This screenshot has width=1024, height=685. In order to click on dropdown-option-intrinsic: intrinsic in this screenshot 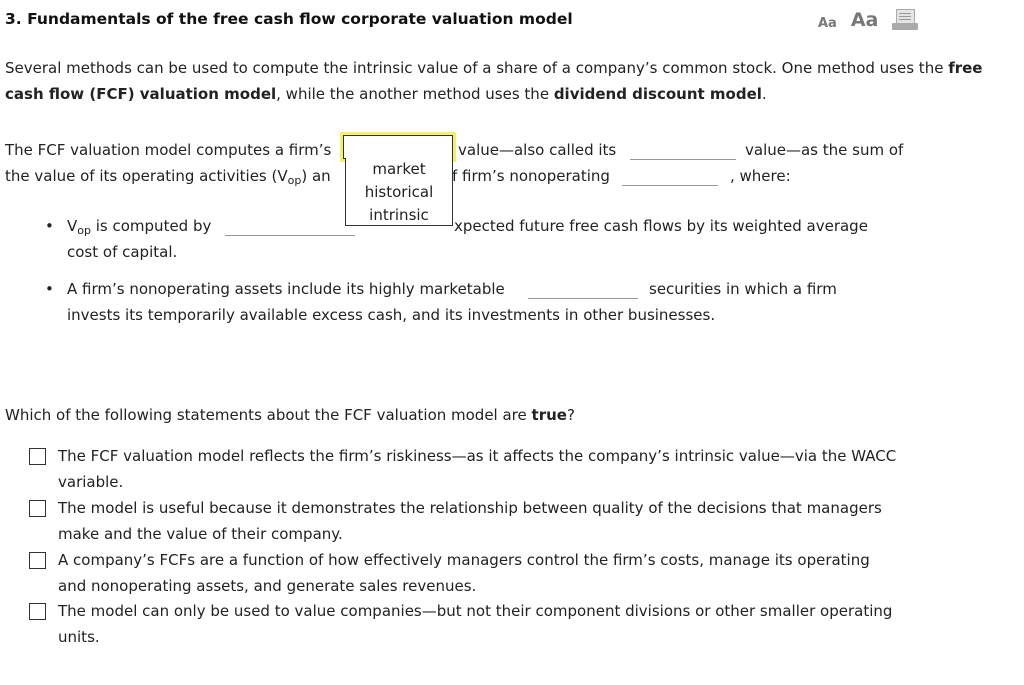, I will do `click(399, 215)`.